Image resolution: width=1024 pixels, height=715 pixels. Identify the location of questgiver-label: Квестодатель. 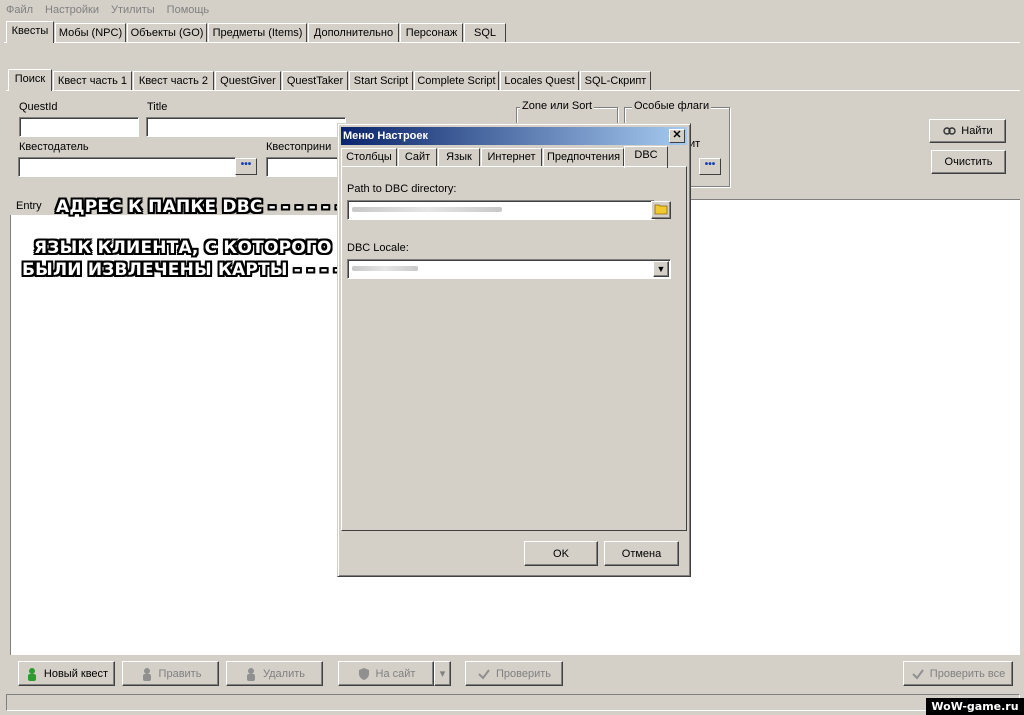
(54, 147).